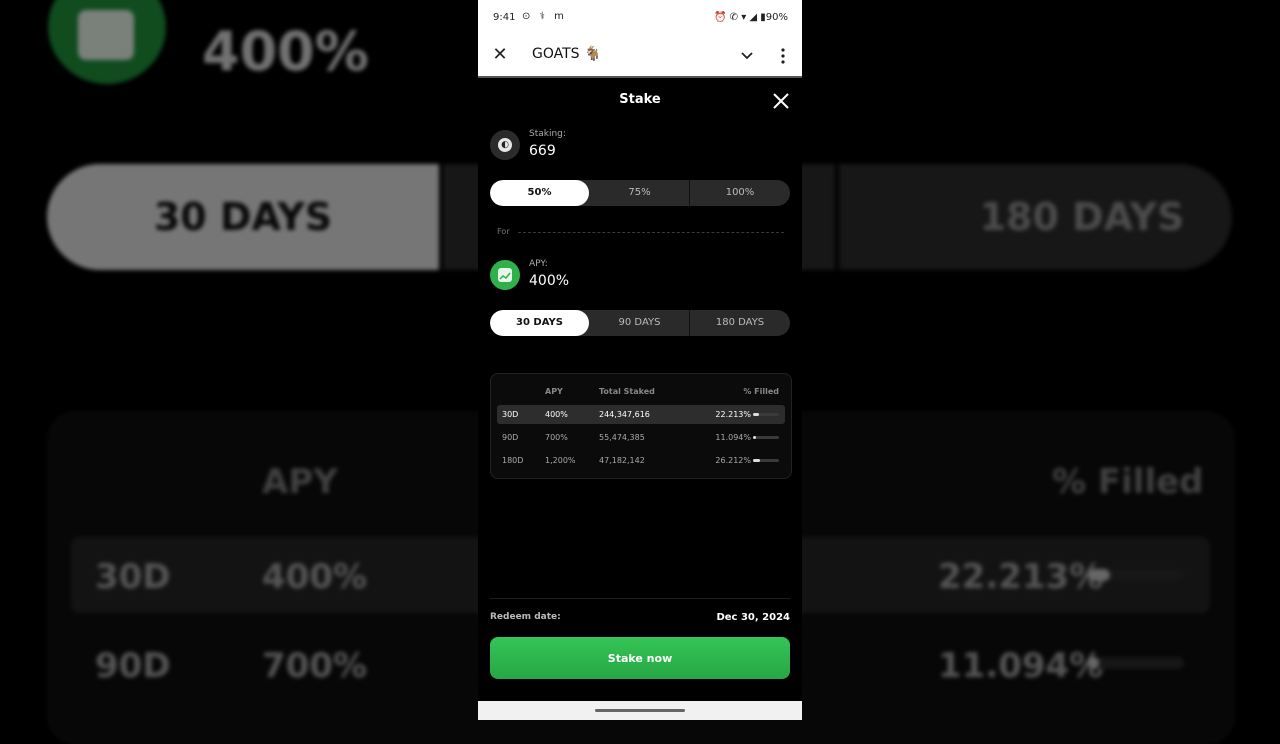 Image resolution: width=1280 pixels, height=744 pixels. What do you see at coordinates (133, 666) in the screenshot?
I see `bg-row2-period: 90D` at bounding box center [133, 666].